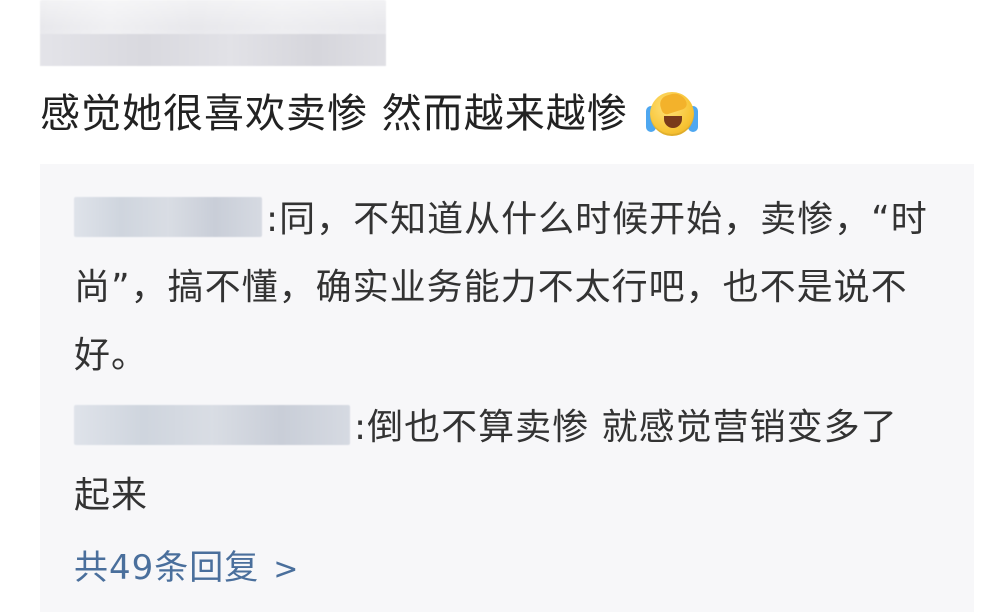  I want to click on comment-text: 感觉她很喜欢卖惨 然而越来越惨, so click(334, 114).